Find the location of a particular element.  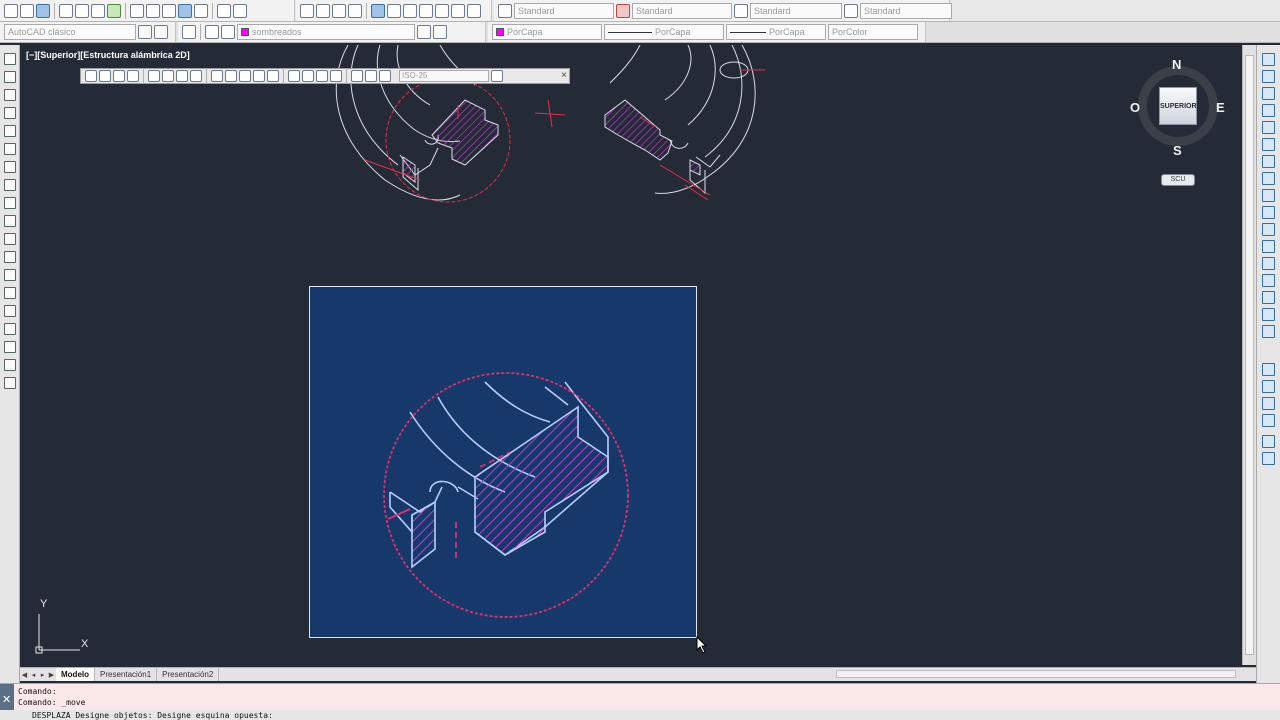

cut-icon is located at coordinates (137, 10).